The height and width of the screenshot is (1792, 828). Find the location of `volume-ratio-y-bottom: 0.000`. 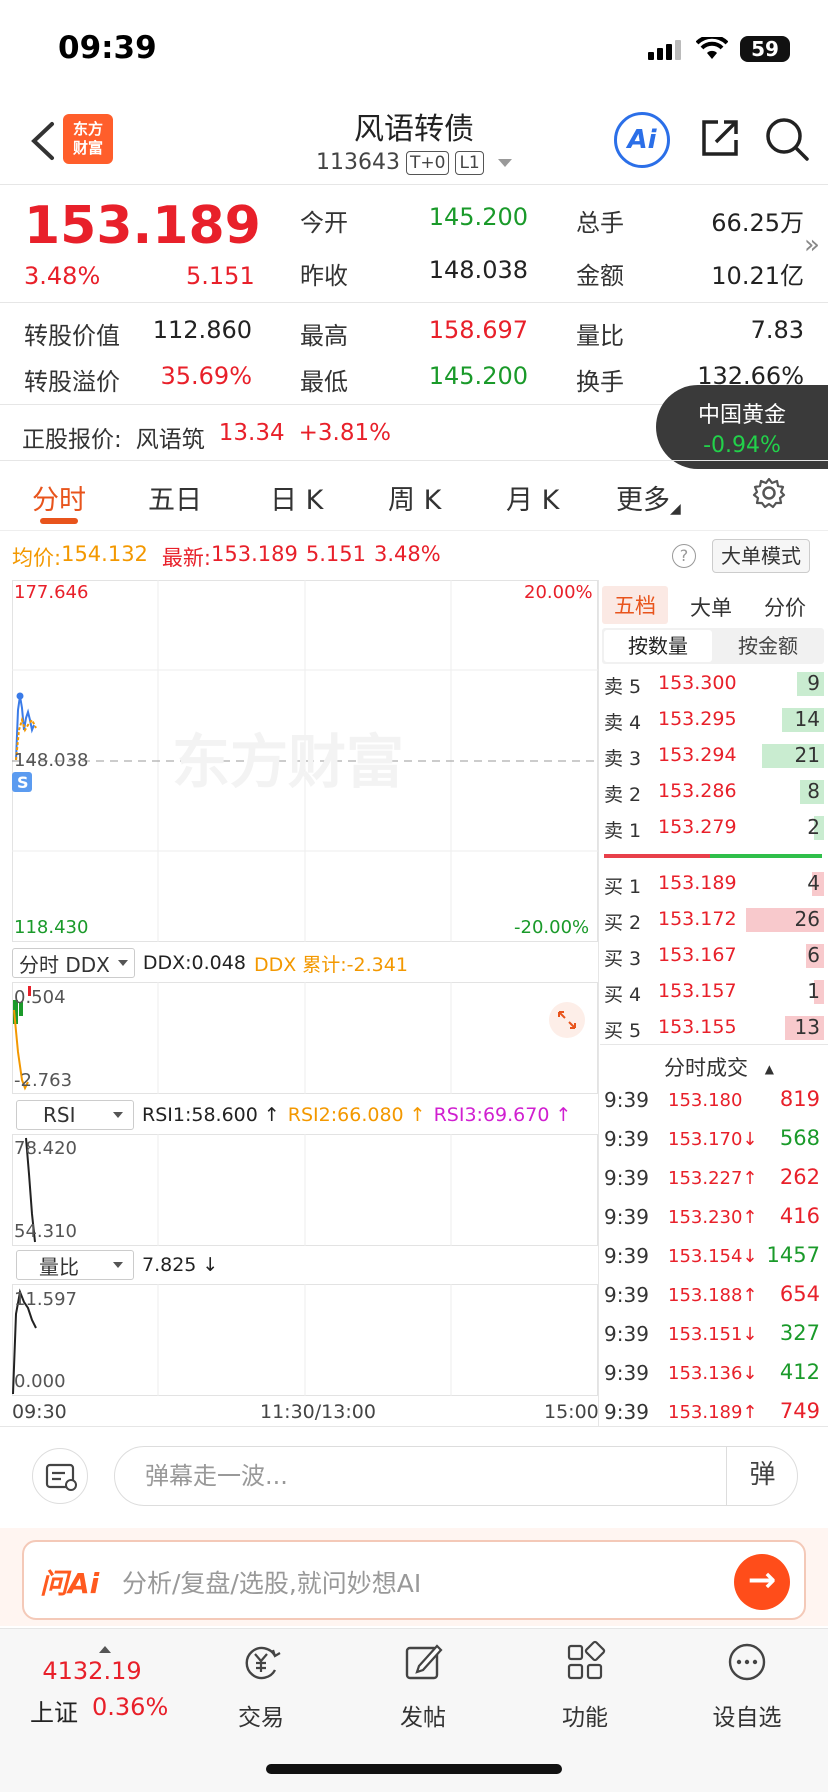

volume-ratio-y-bottom: 0.000 is located at coordinates (40, 1381).